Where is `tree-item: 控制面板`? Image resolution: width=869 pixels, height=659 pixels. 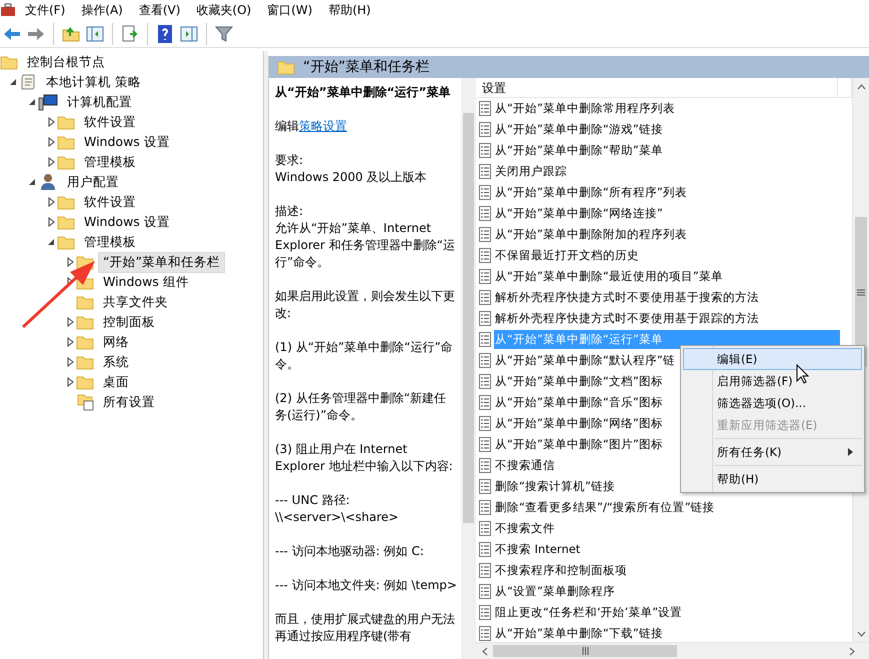 tree-item: 控制面板 is located at coordinates (129, 322).